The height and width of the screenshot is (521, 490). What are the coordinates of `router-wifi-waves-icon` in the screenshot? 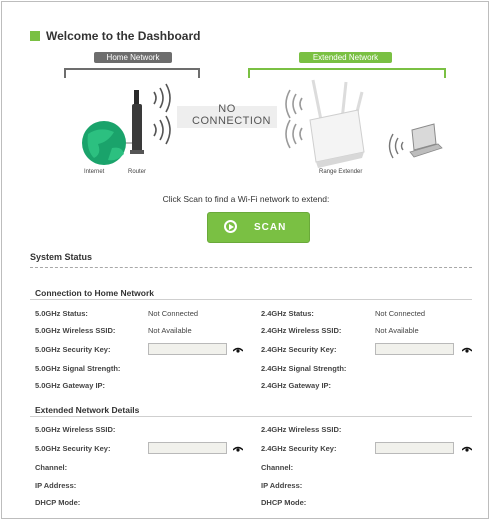 It's located at (162, 114).